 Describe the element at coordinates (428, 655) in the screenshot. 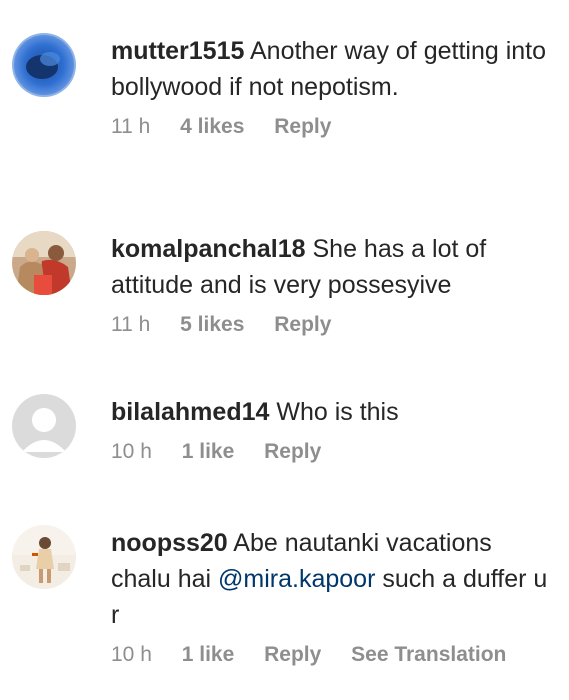

I see `see-translation-button: See Translation` at that location.